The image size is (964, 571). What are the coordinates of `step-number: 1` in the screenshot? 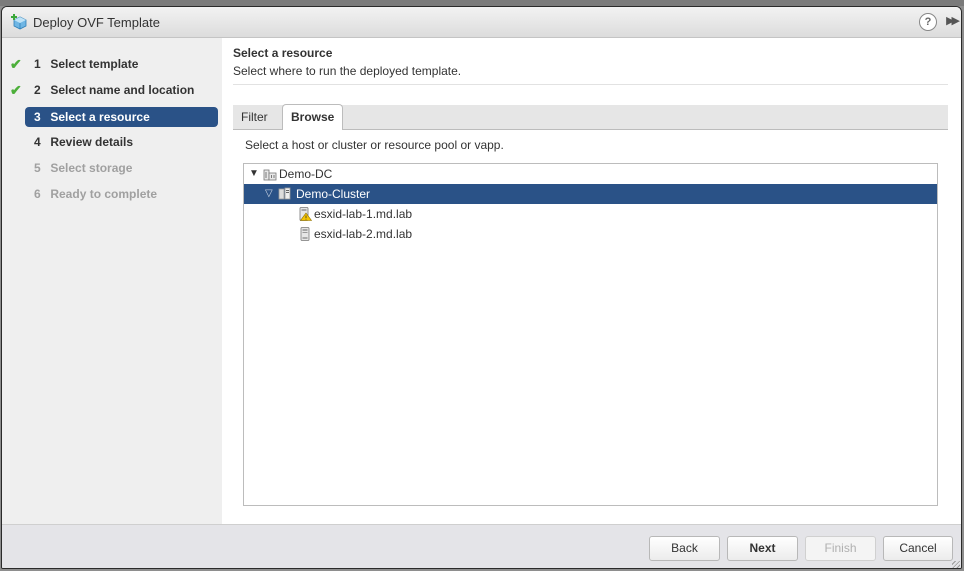 It's located at (37, 64).